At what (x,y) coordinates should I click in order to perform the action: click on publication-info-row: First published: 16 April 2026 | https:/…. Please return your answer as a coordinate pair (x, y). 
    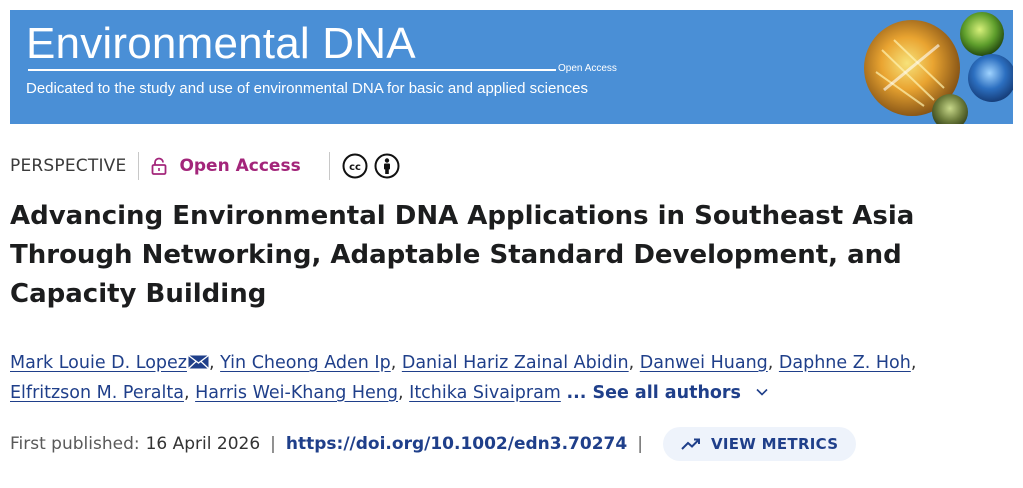
    Looking at the image, I should click on (433, 444).